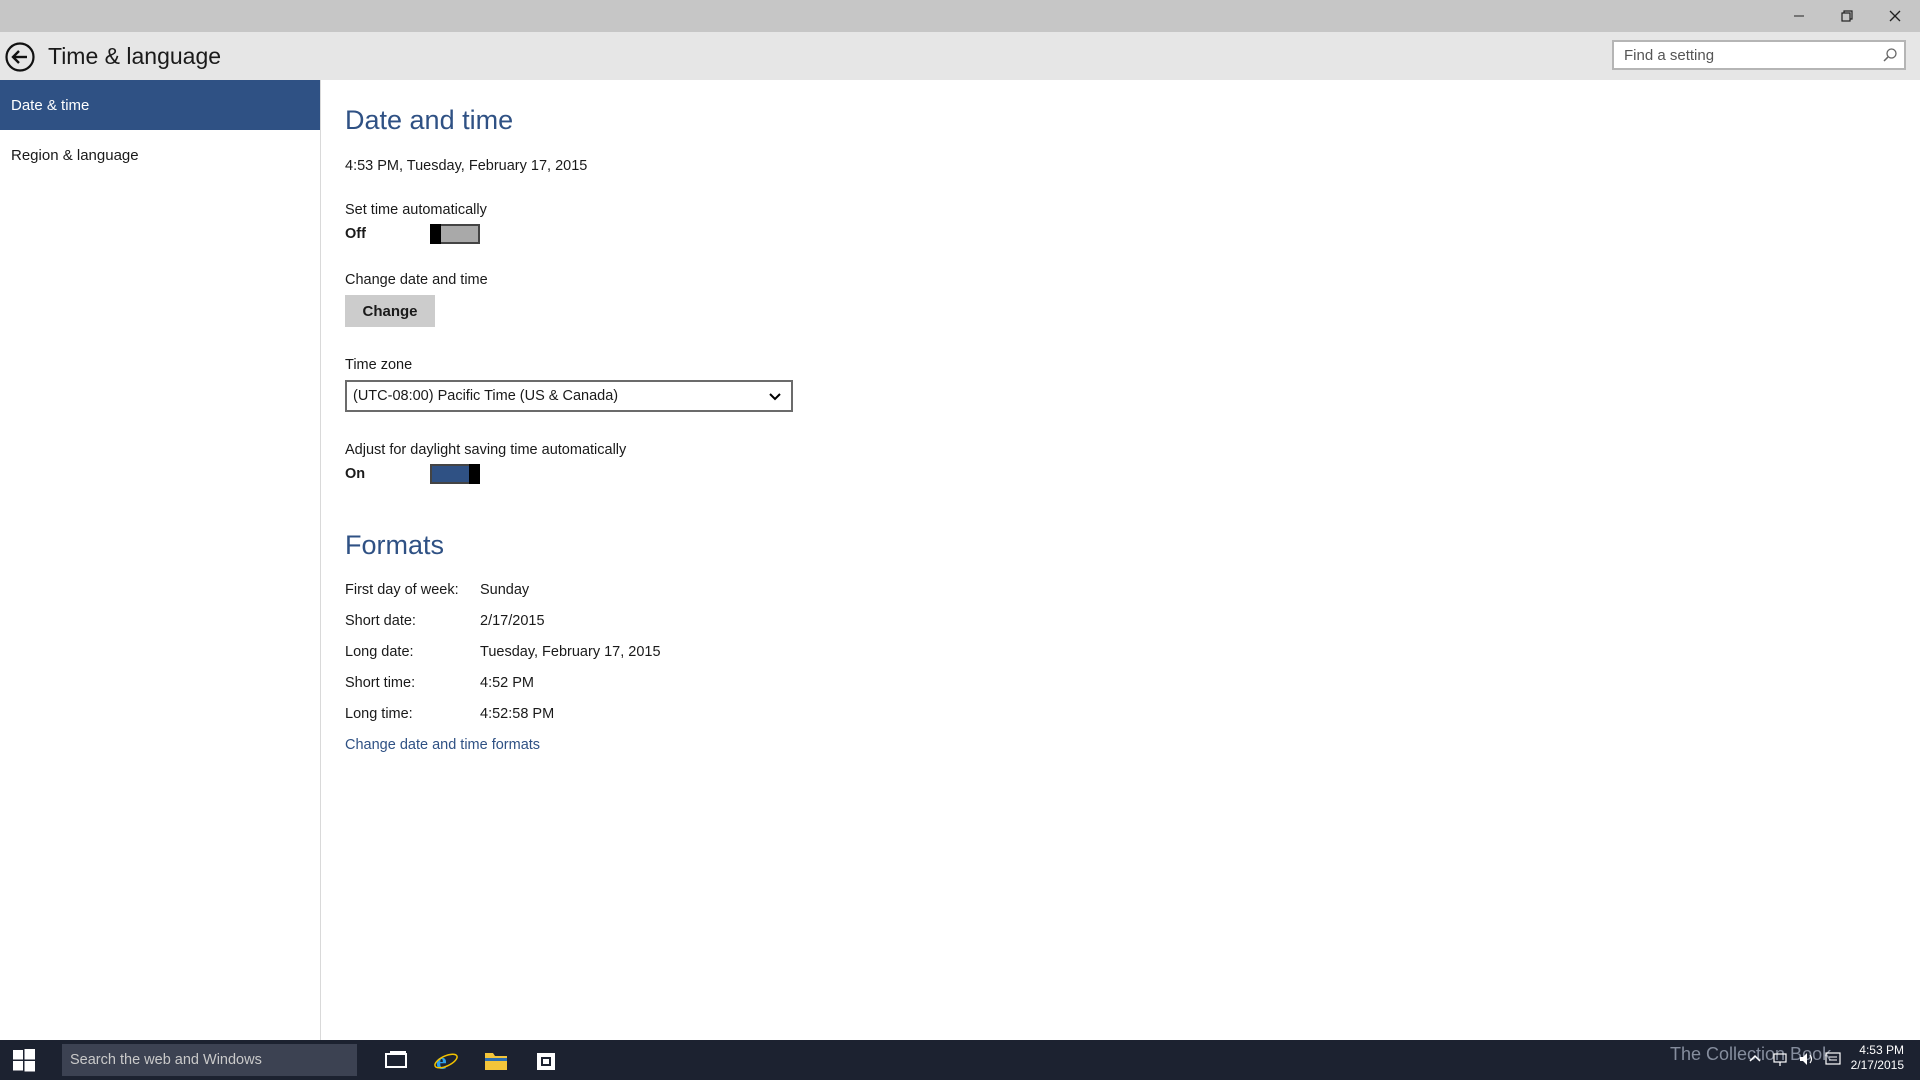 The image size is (1920, 1080). Describe the element at coordinates (50, 105) in the screenshot. I see `sidebar-item-label: Date & time` at that location.